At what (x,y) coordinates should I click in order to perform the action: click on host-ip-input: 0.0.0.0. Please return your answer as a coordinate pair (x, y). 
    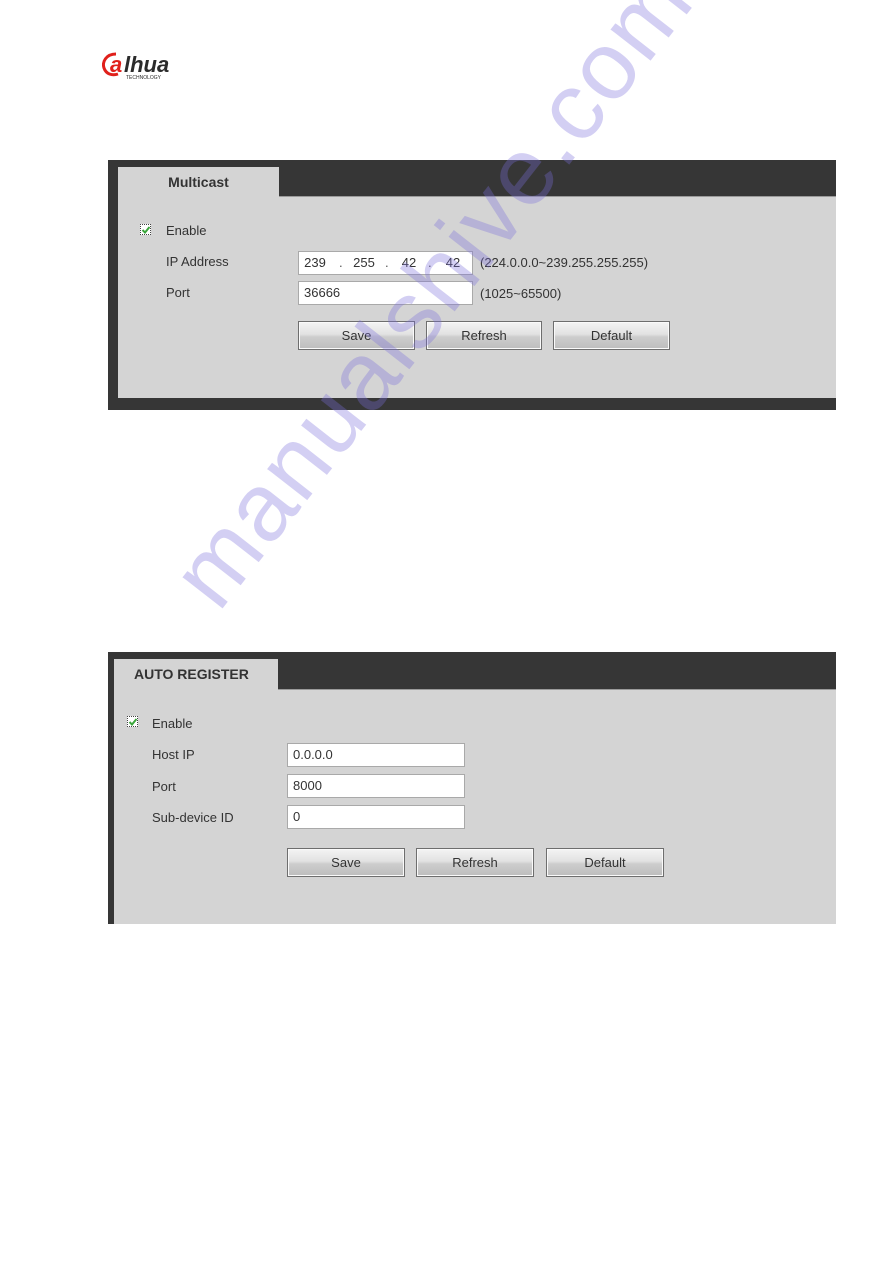
    Looking at the image, I should click on (376, 755).